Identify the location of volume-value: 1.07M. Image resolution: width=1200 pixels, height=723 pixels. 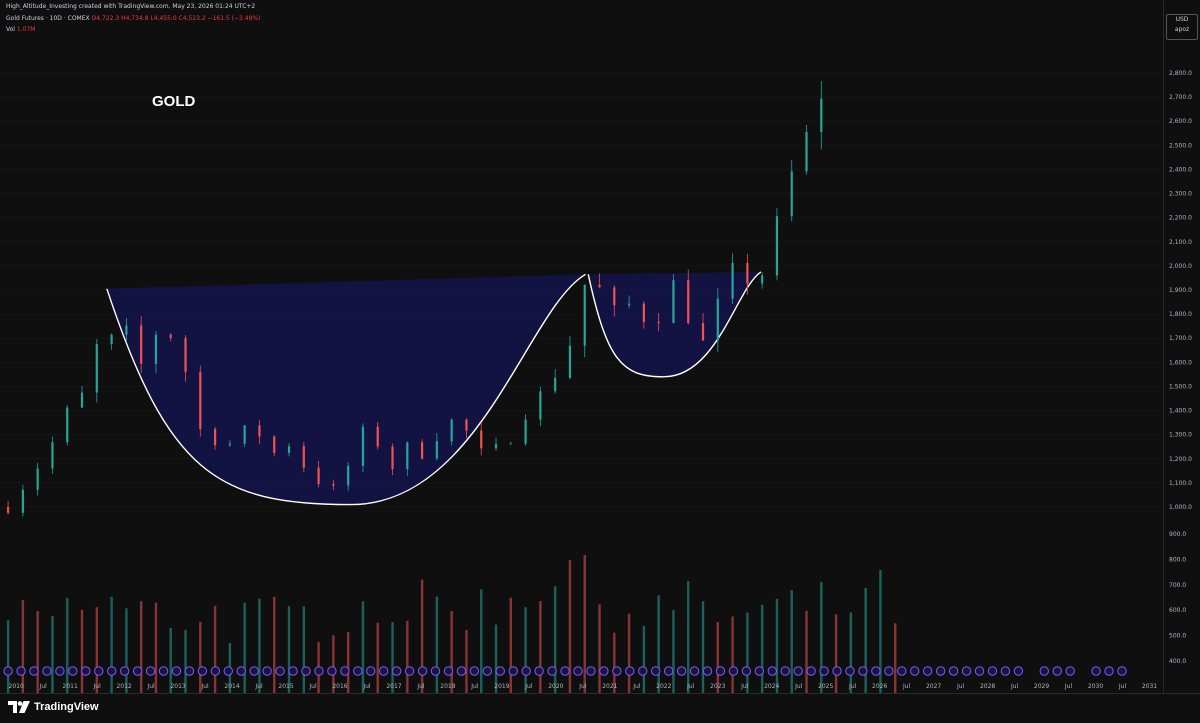
(26, 29).